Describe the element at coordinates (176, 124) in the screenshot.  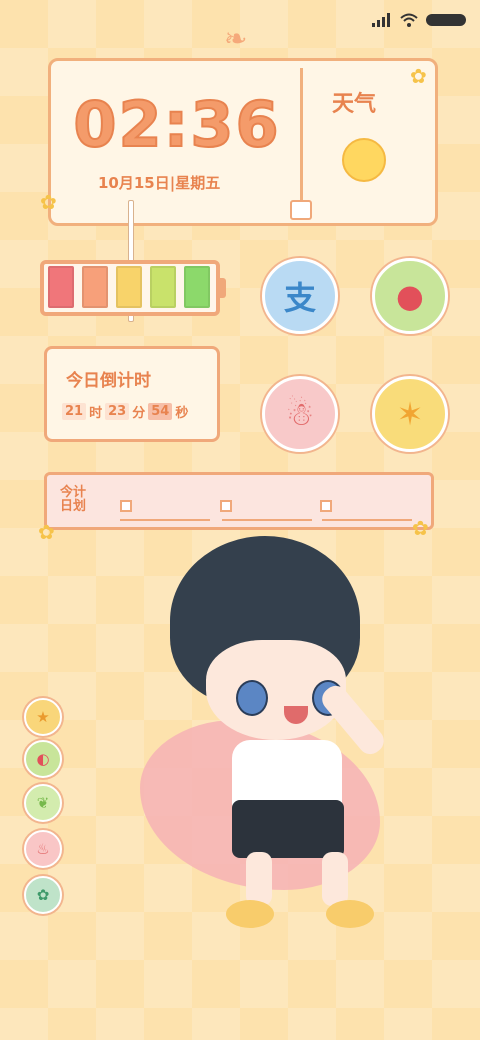
I see `clock-time: 02:36` at that location.